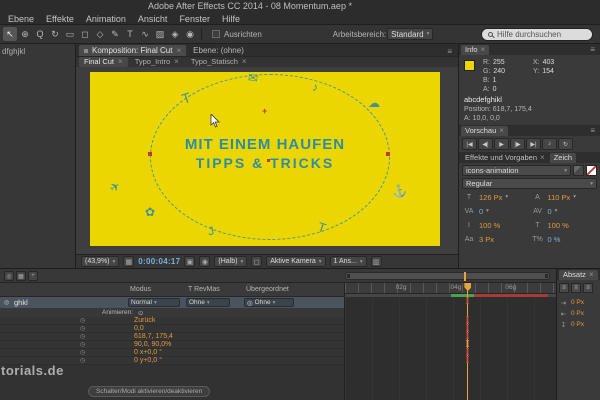 The height and width of the screenshot is (400, 600). I want to click on first-frame-button: |◀, so click(469, 144).